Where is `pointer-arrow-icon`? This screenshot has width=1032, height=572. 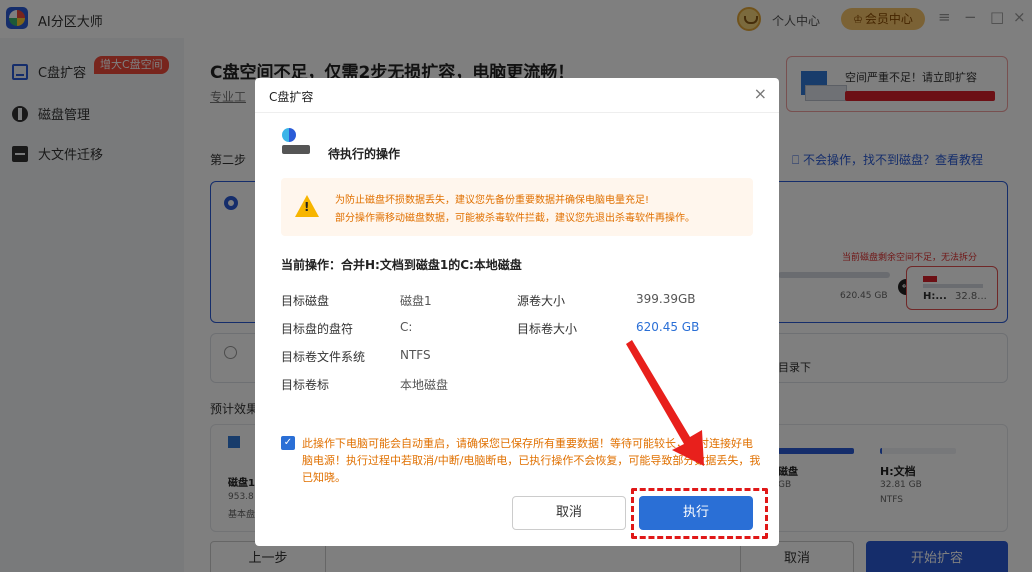
pointer-arrow-icon is located at coordinates (665, 403).